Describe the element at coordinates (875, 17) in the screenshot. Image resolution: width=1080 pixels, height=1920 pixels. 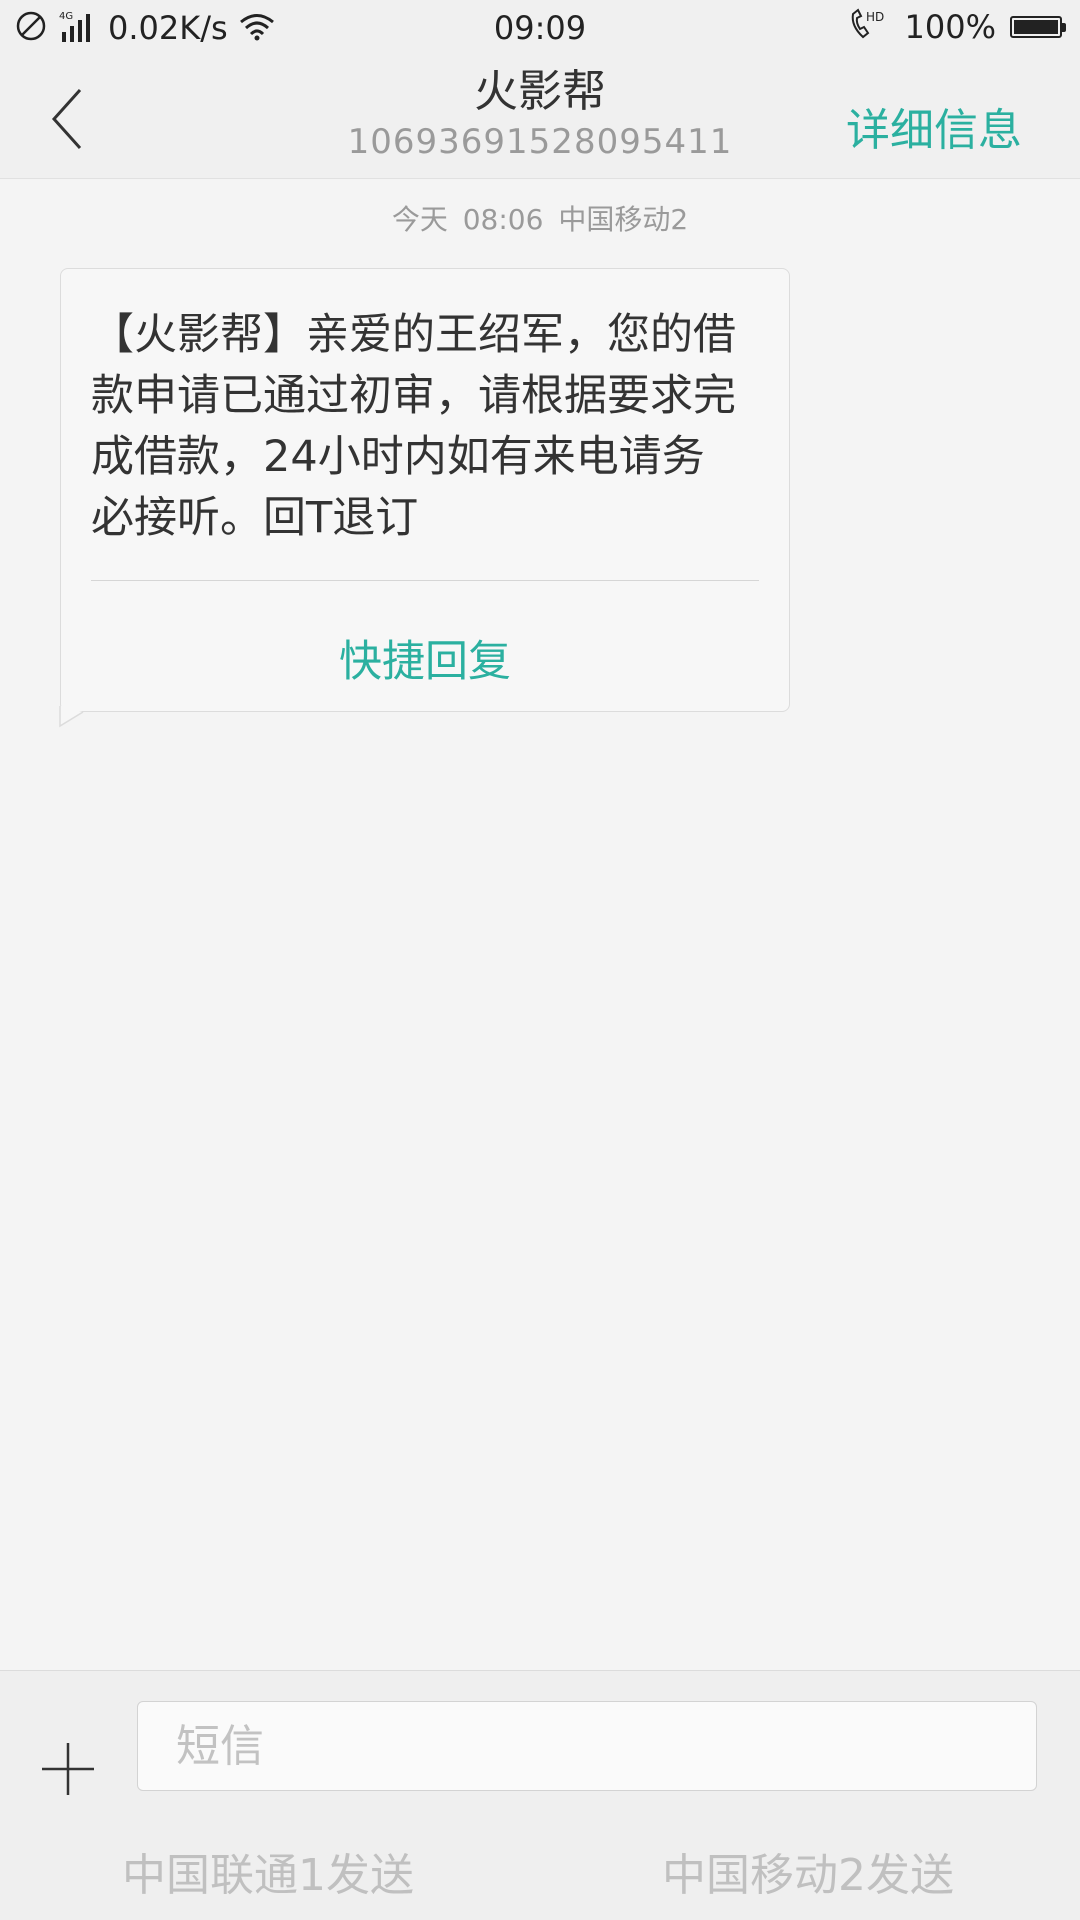
I see `hd-badge-label: HD` at that location.